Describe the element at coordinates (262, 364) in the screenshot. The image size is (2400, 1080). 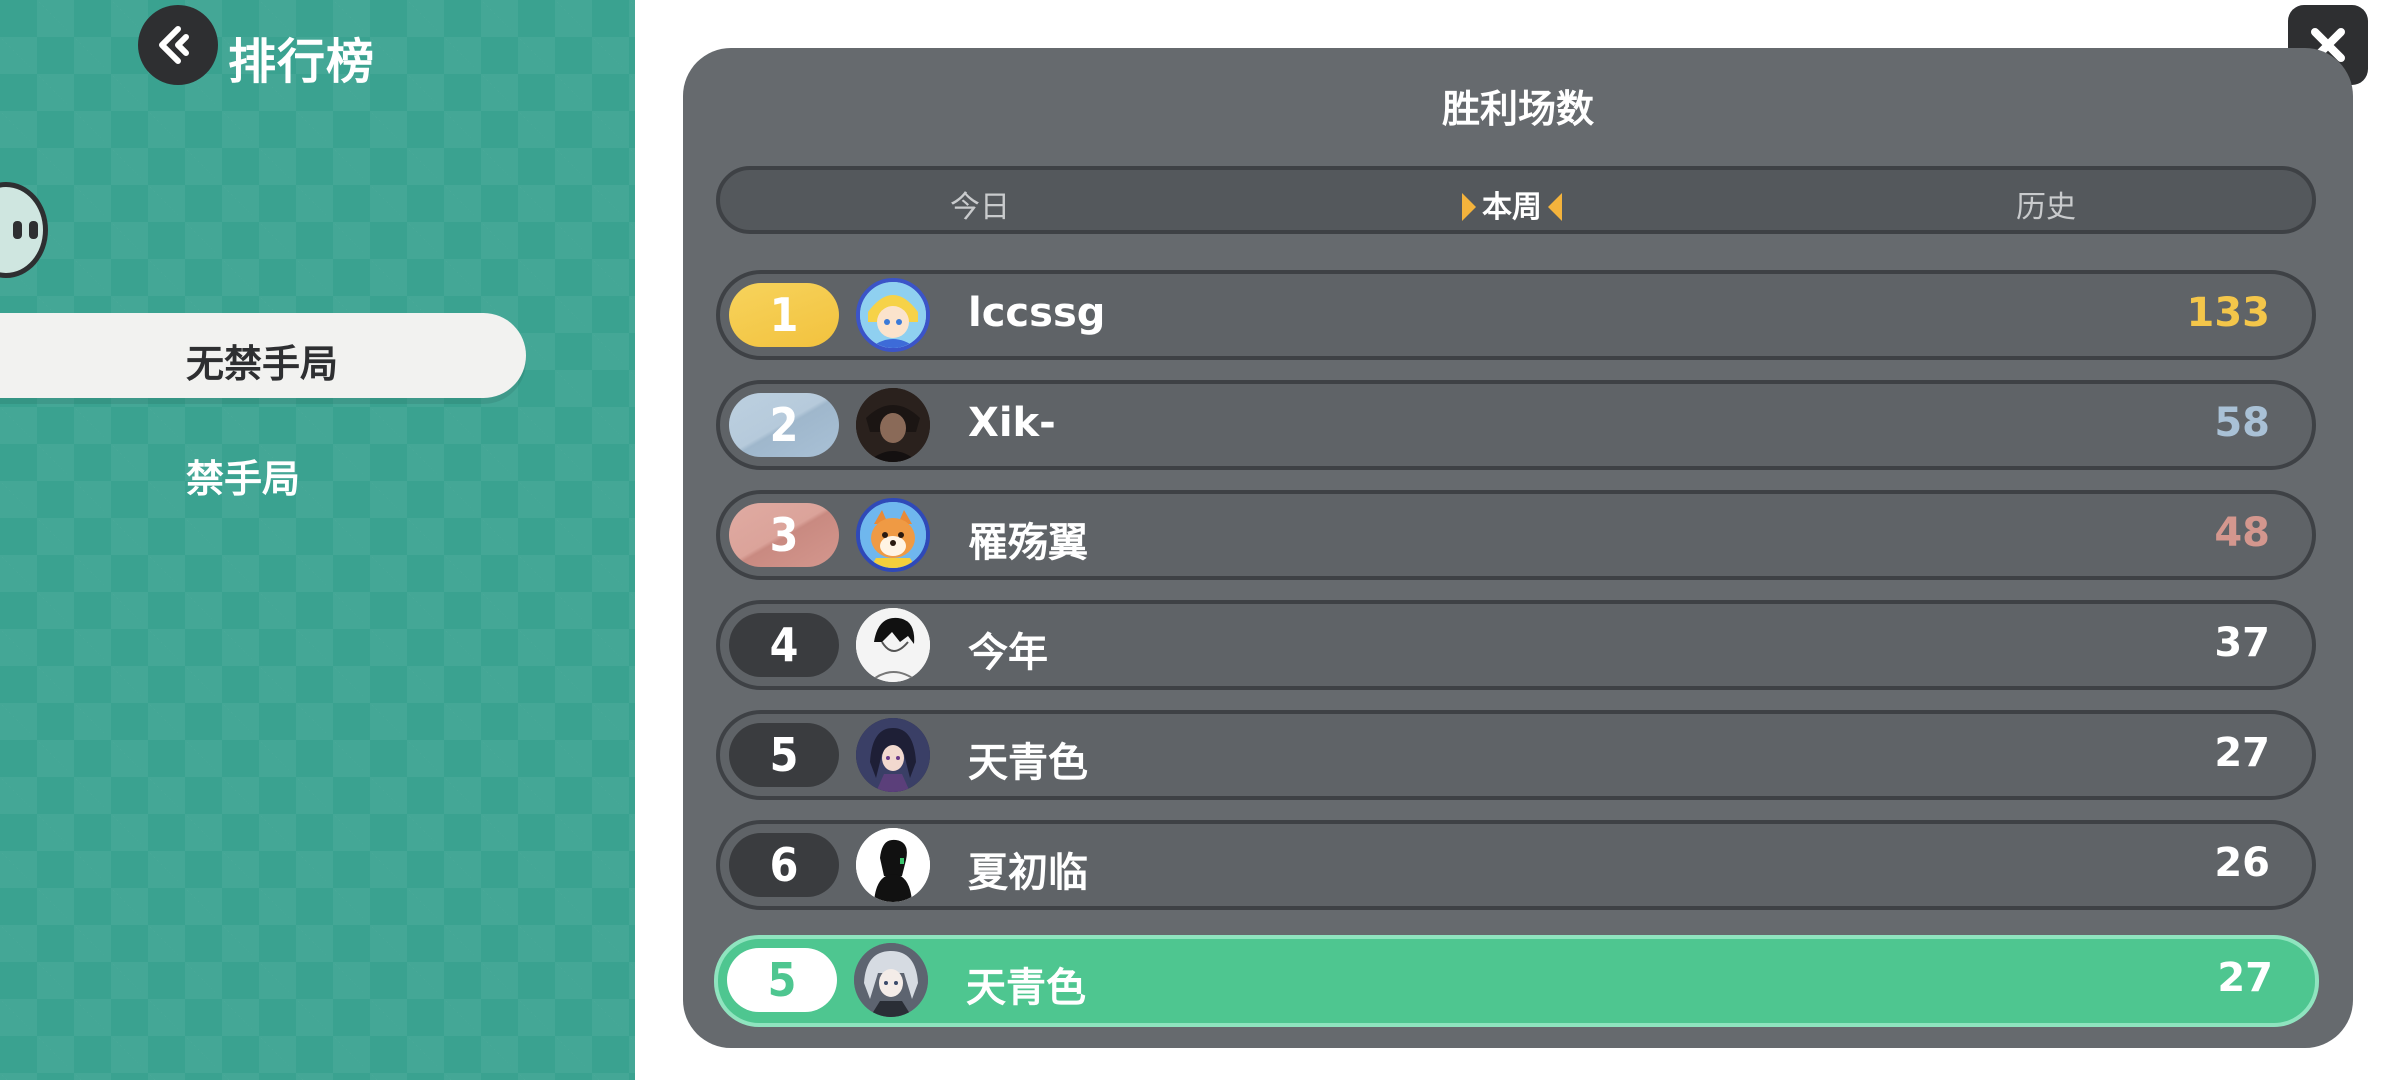
I see `tab-label: 无禁手局` at that location.